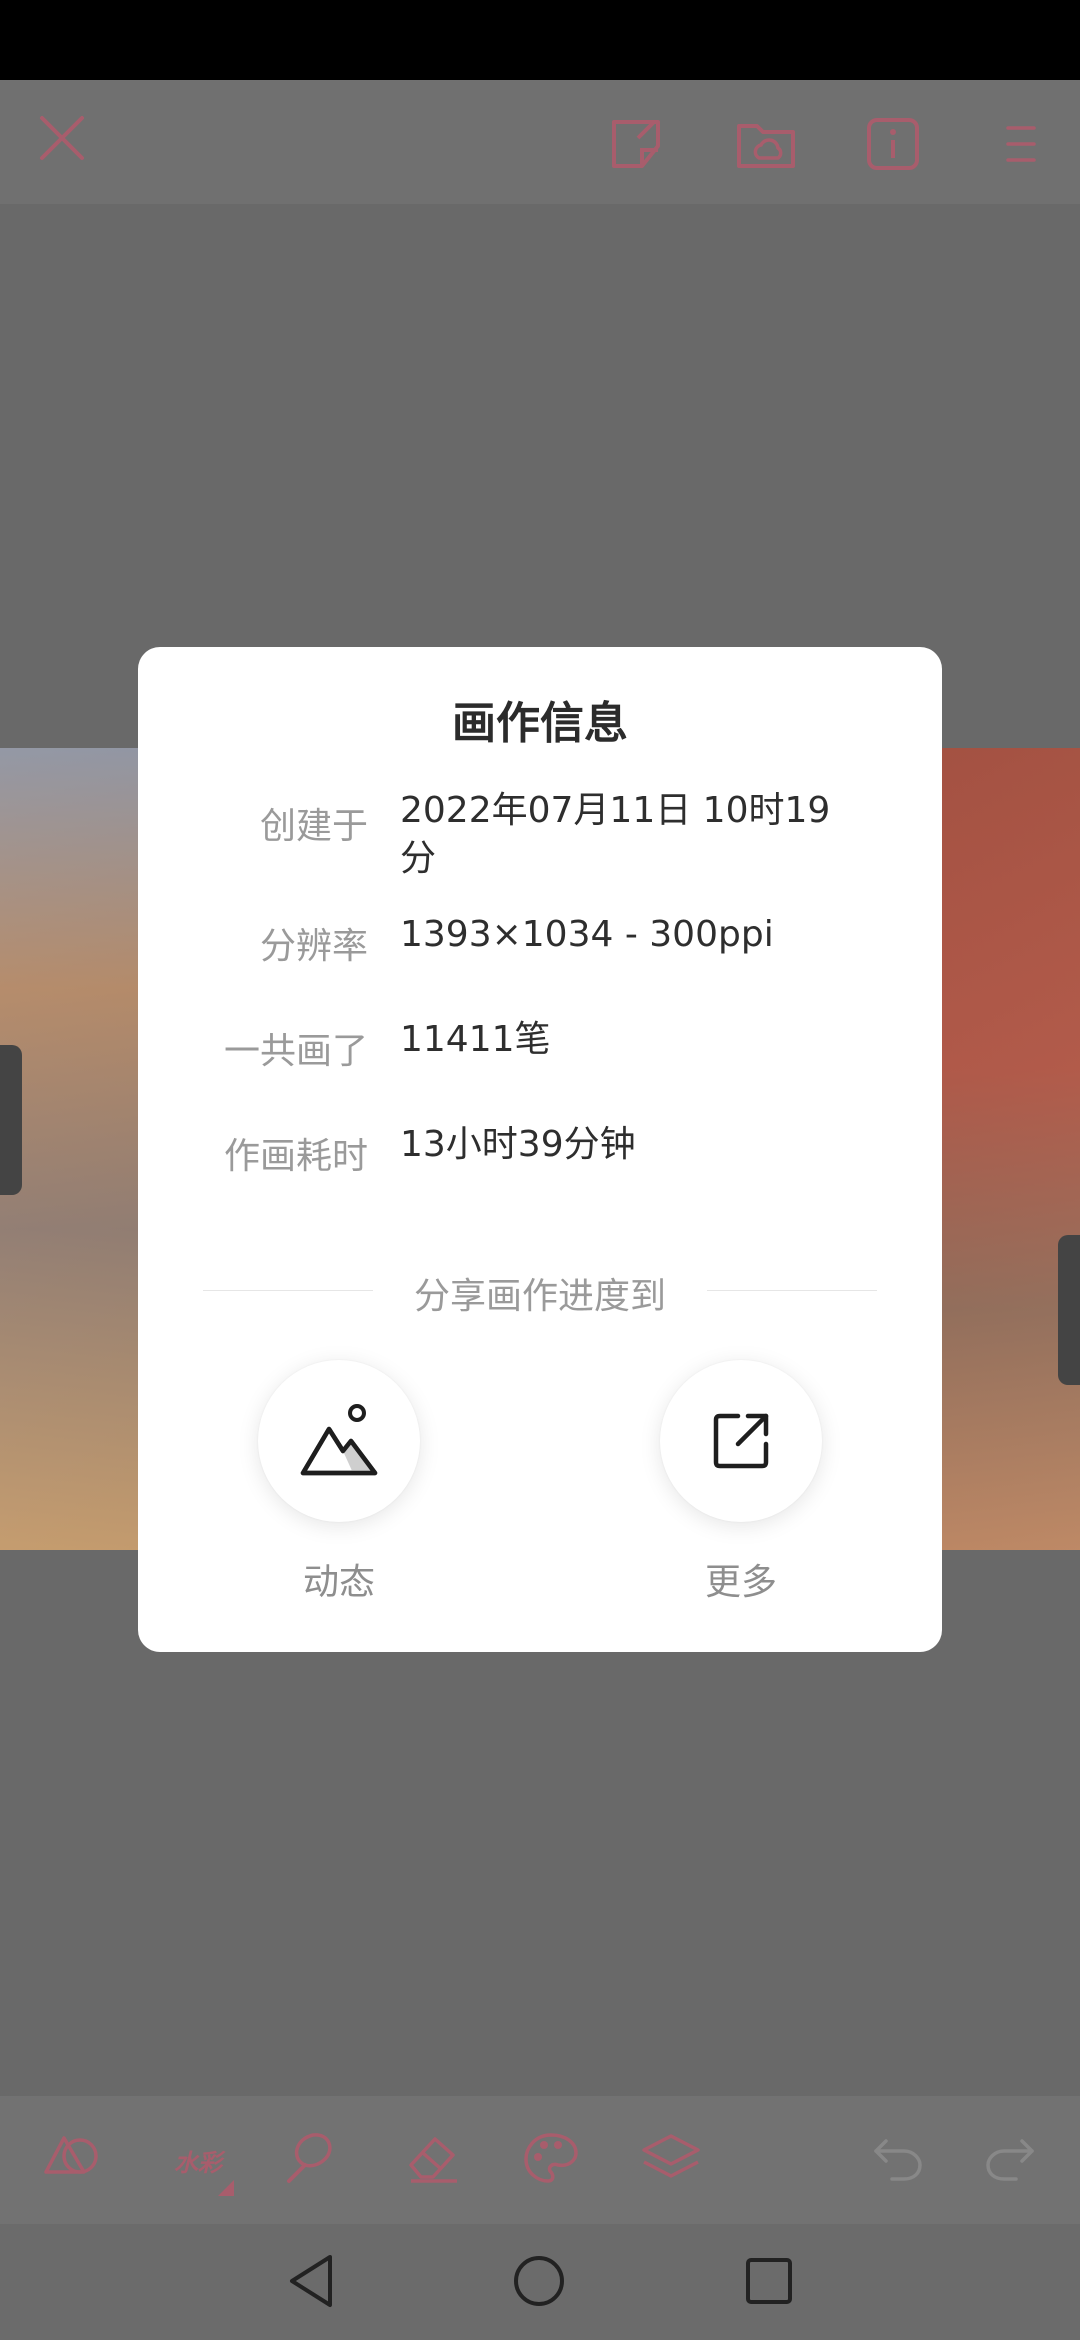 The image size is (1080, 2340). Describe the element at coordinates (295, 1051) in the screenshot. I see `info-label: 一共画了` at that location.